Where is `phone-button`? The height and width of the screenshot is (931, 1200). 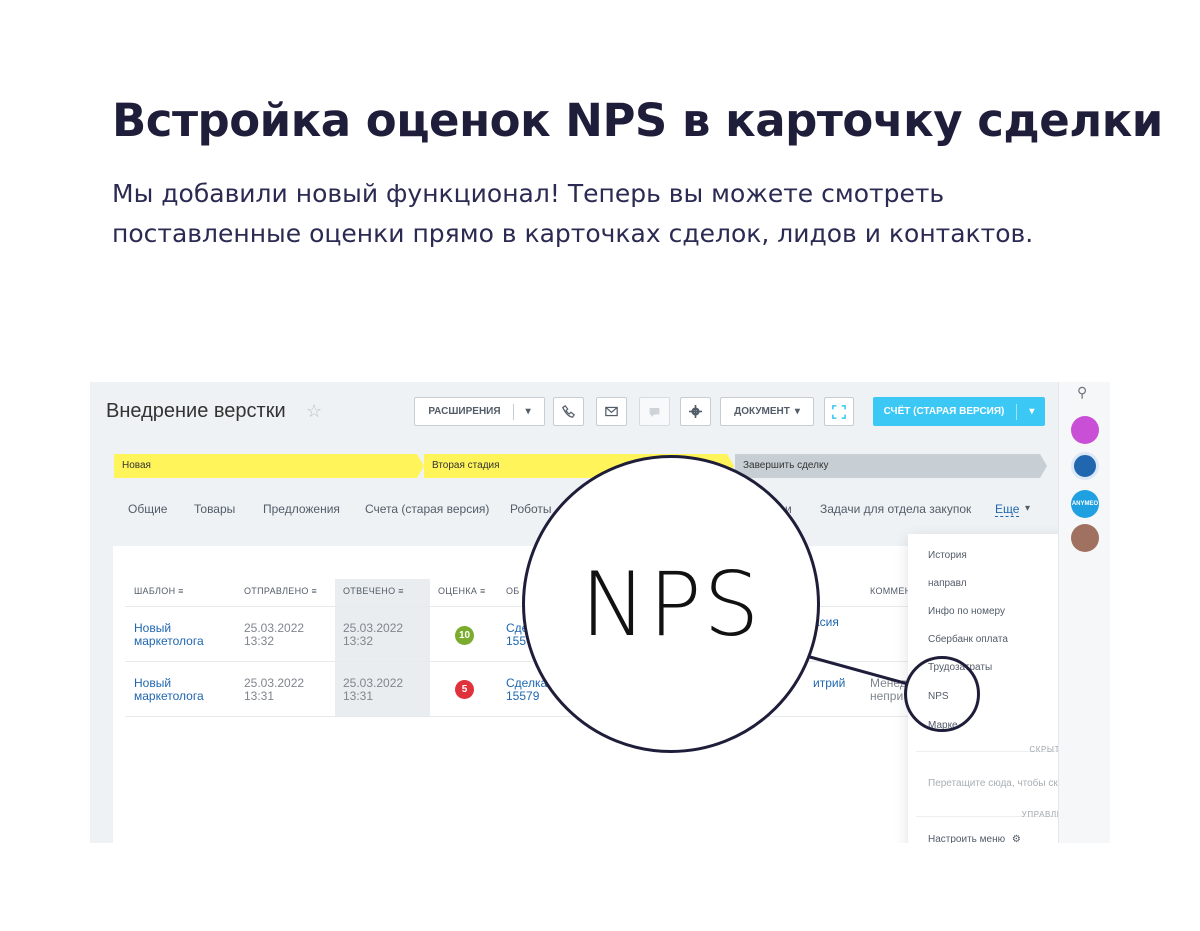
phone-button is located at coordinates (568, 411).